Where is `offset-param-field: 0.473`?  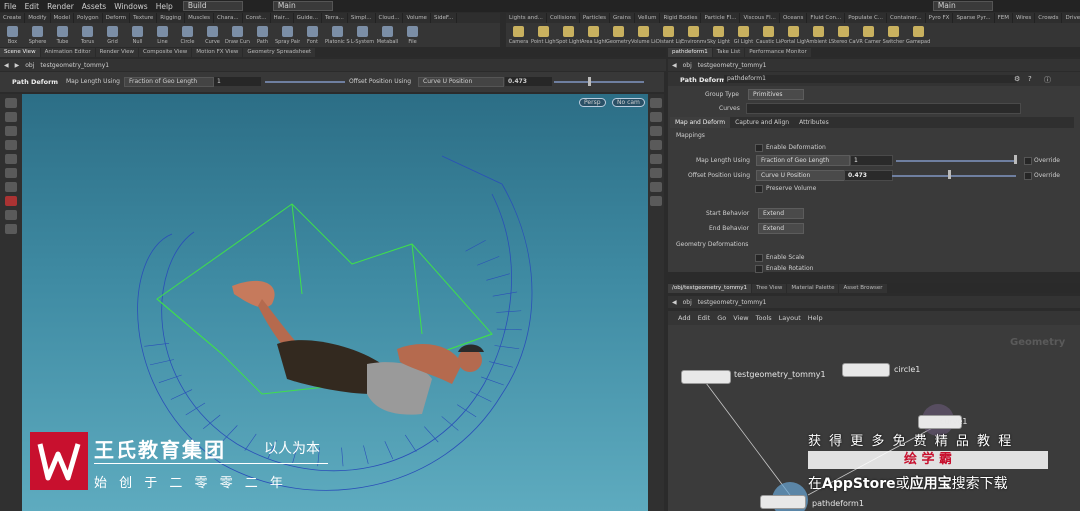 offset-param-field: 0.473 is located at coordinates (868, 175).